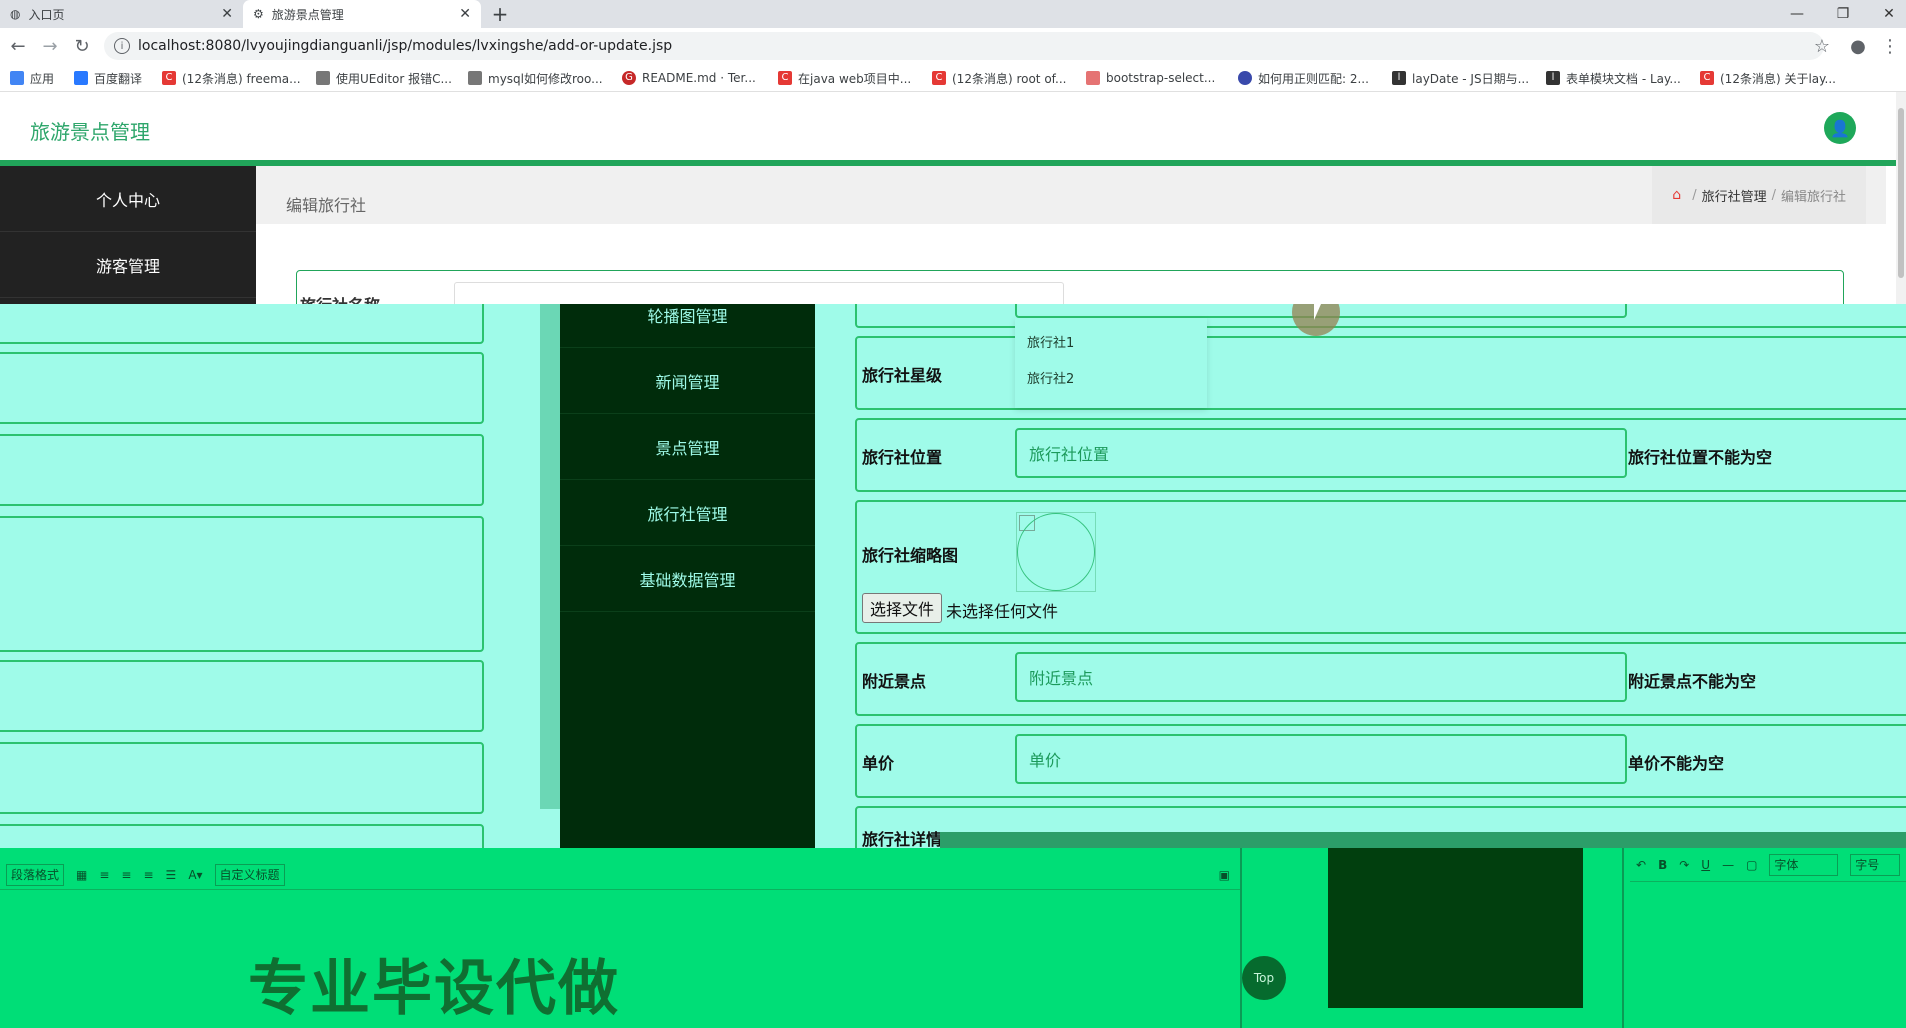 This screenshot has height=1028, width=1906. Describe the element at coordinates (687, 381) in the screenshot. I see `sidebar-item-news: 新闻管理` at that location.